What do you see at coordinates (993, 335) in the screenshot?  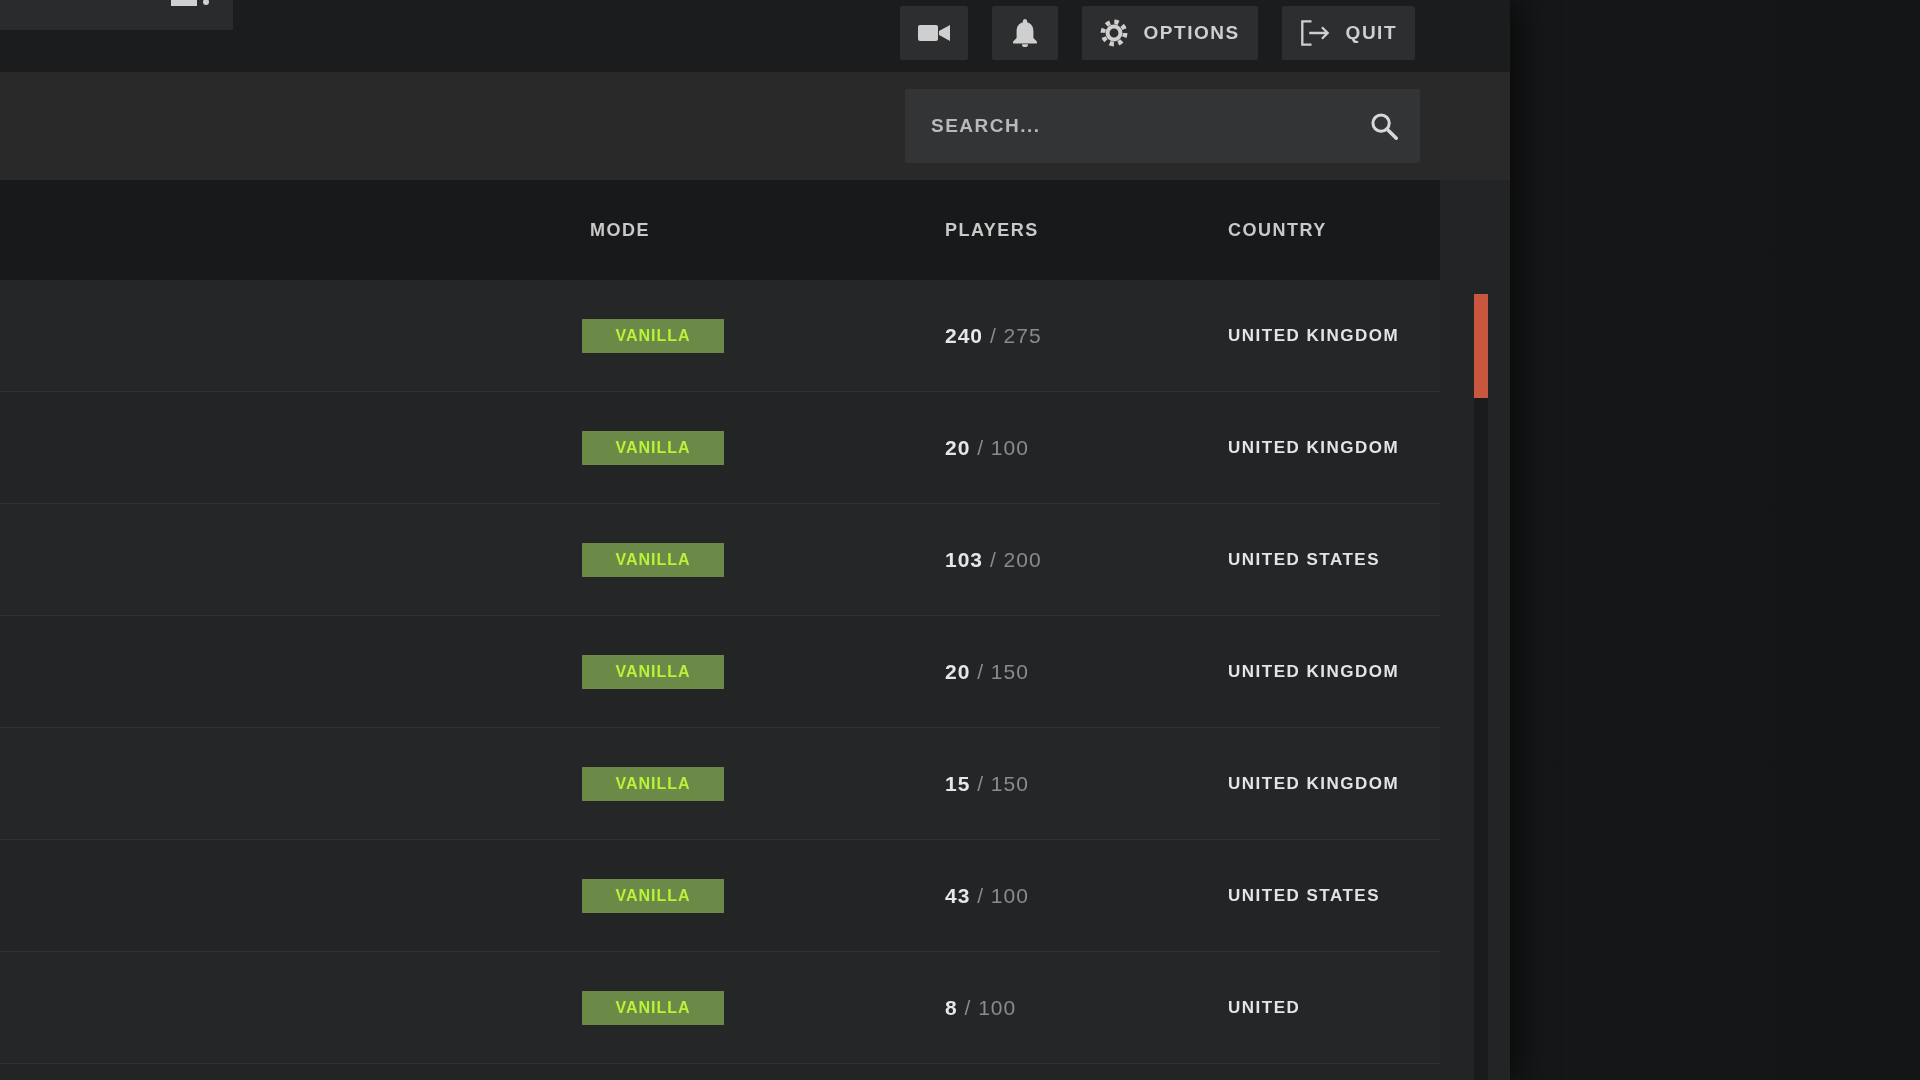 I see `player-count: 240 / 275` at bounding box center [993, 335].